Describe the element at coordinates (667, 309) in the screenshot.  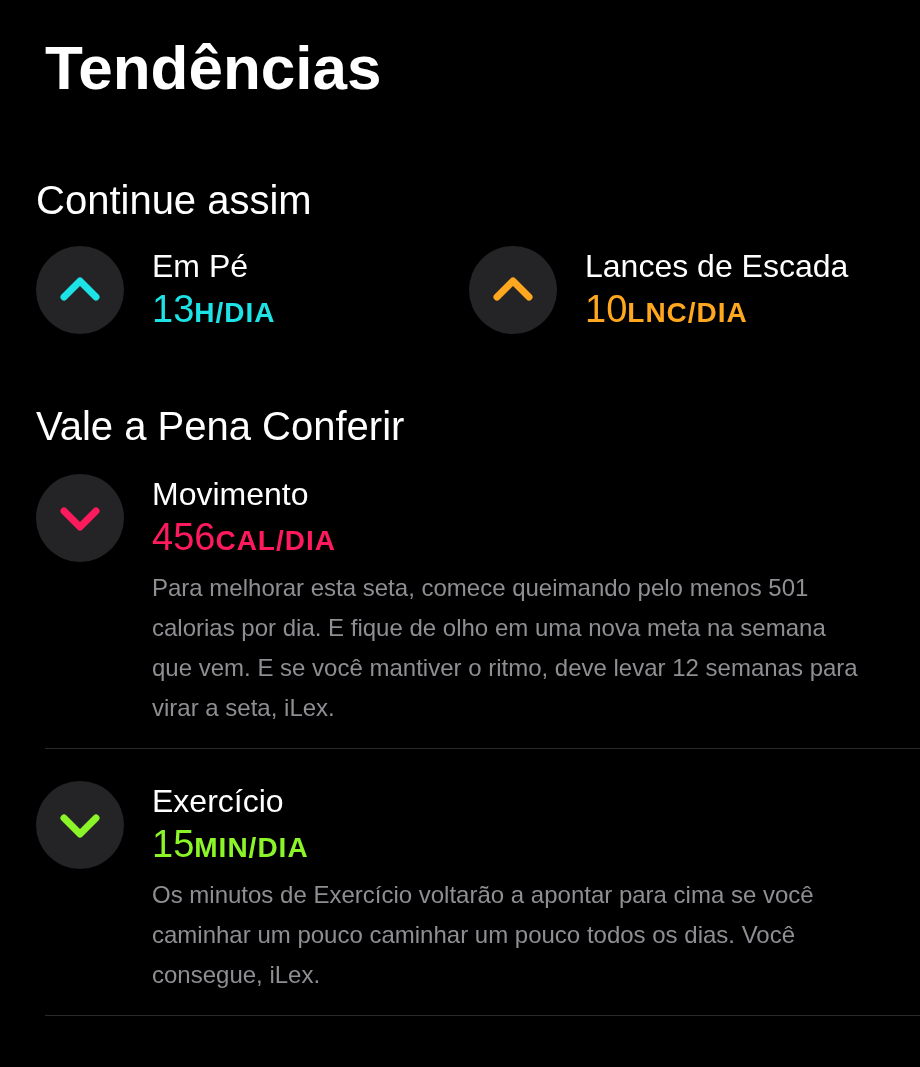
I see `metric-value: 10LNC/DIA` at that location.